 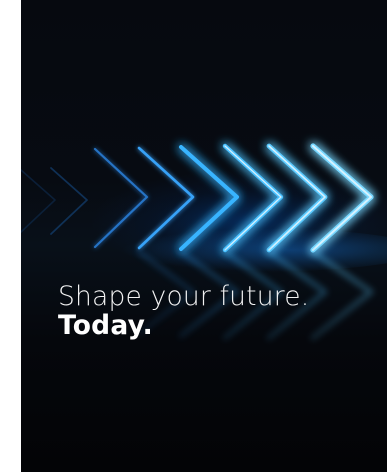 What do you see at coordinates (105, 325) in the screenshot?
I see `headline-line-2: Today.` at bounding box center [105, 325].